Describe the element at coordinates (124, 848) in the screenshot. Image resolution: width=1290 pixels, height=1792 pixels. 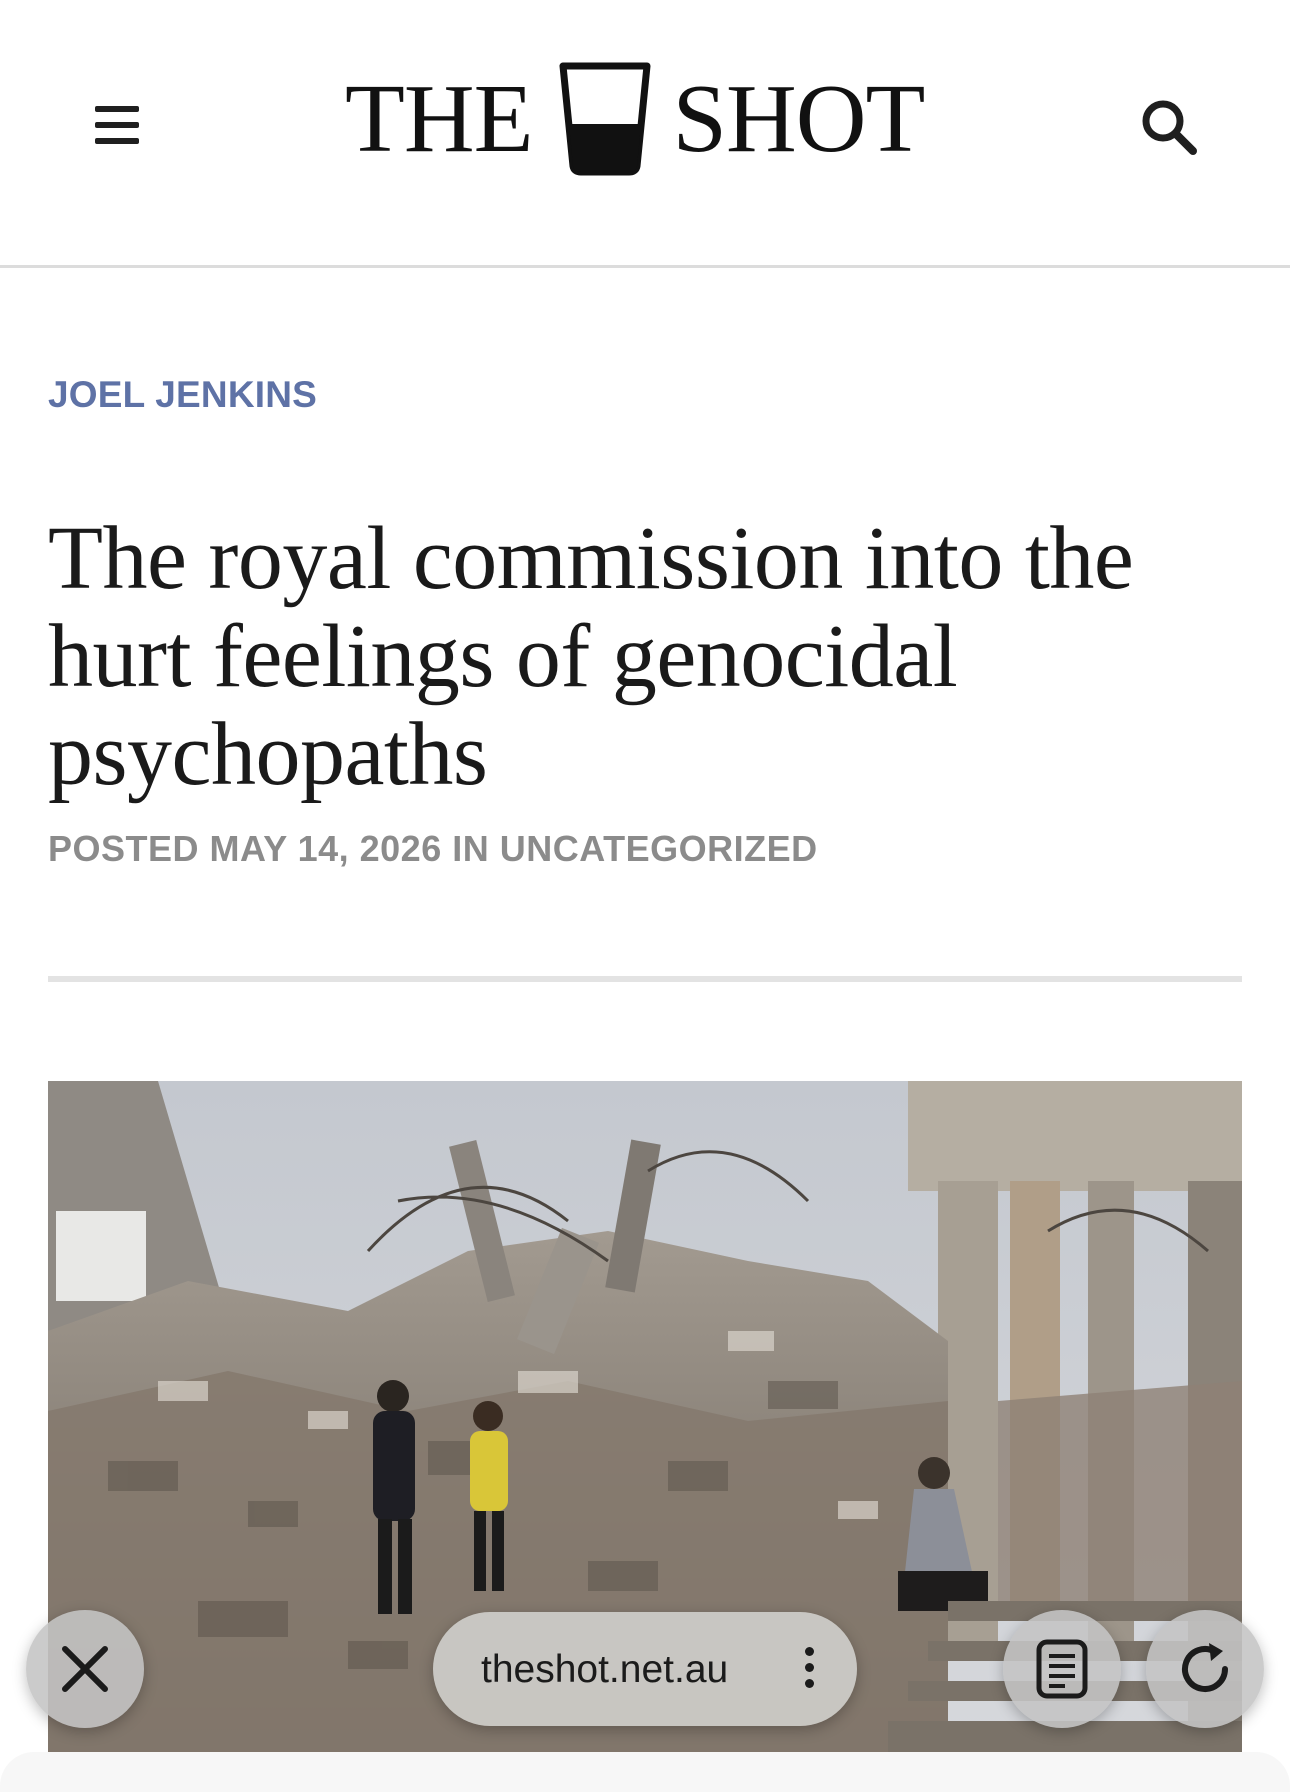
I see `posted-label: POSTED` at that location.